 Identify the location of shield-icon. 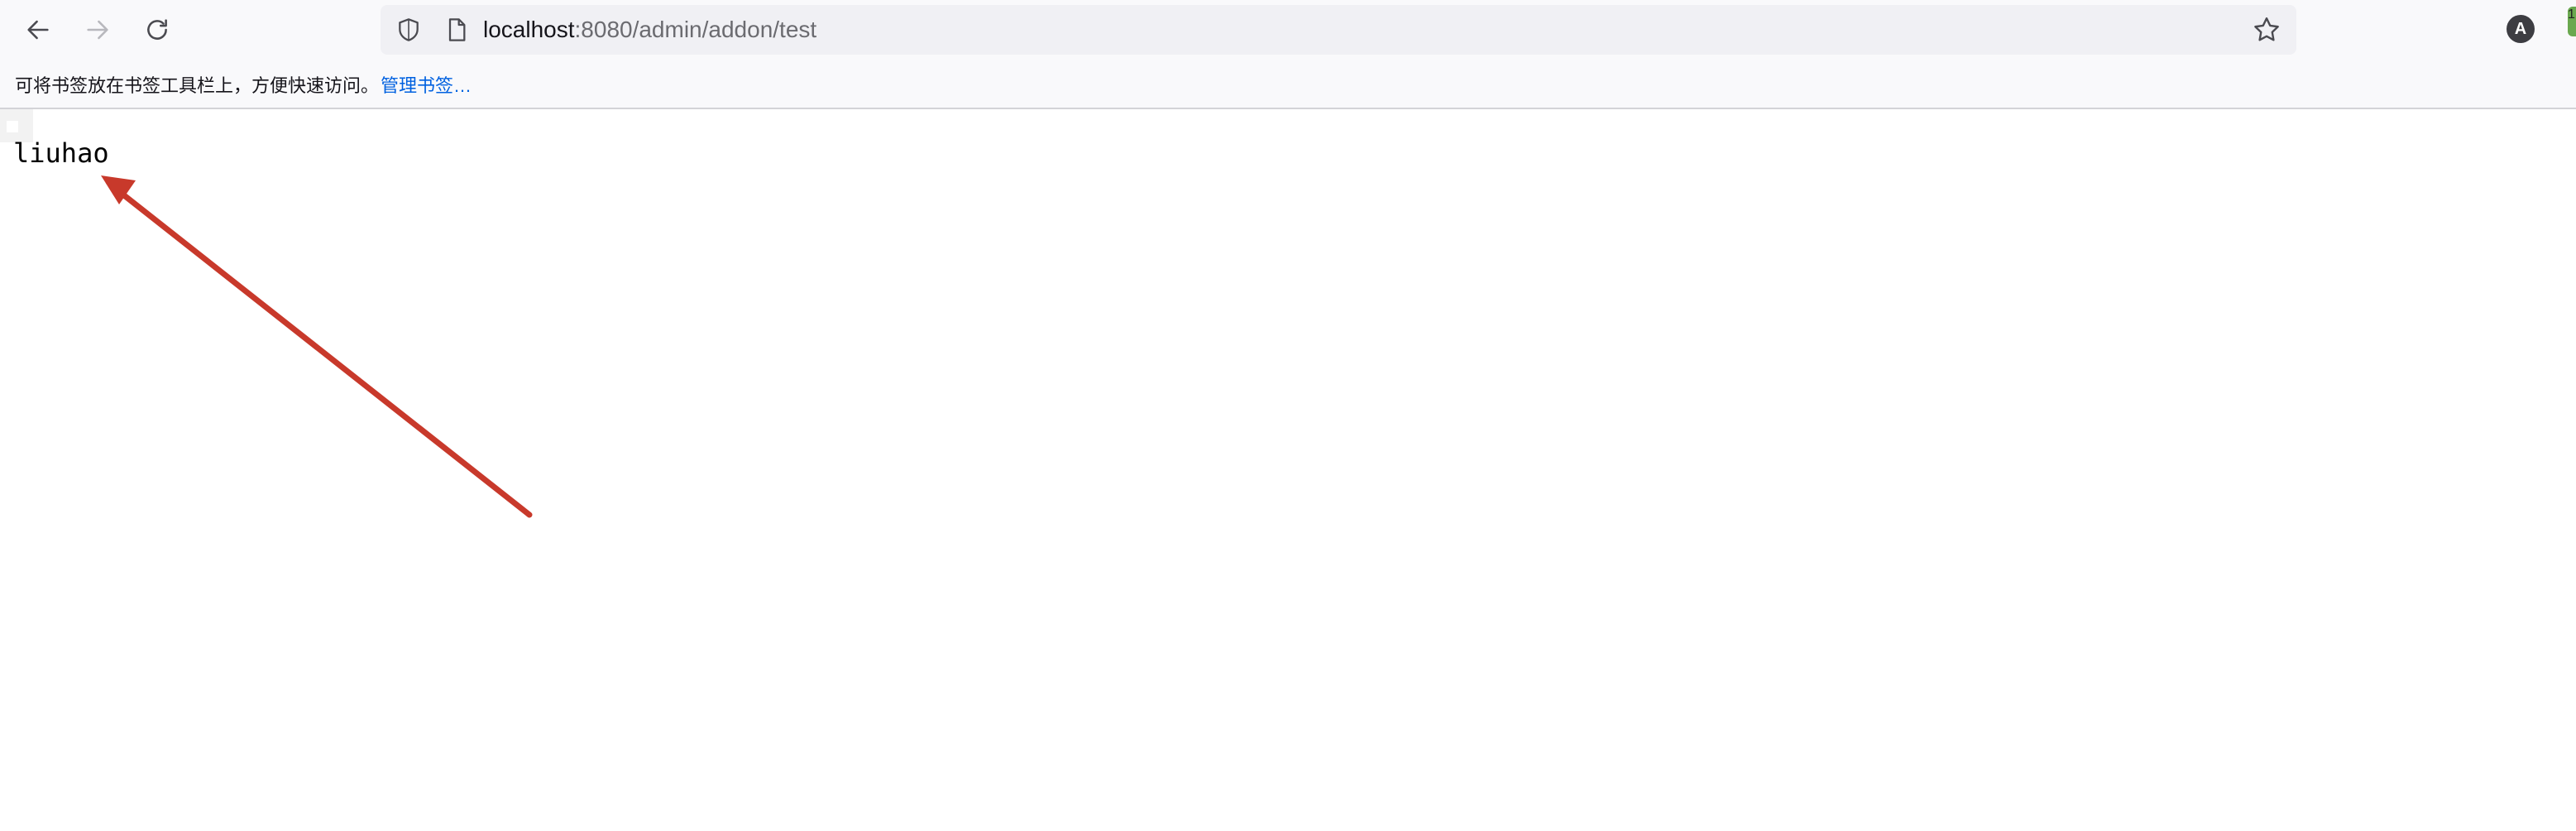
(408, 30).